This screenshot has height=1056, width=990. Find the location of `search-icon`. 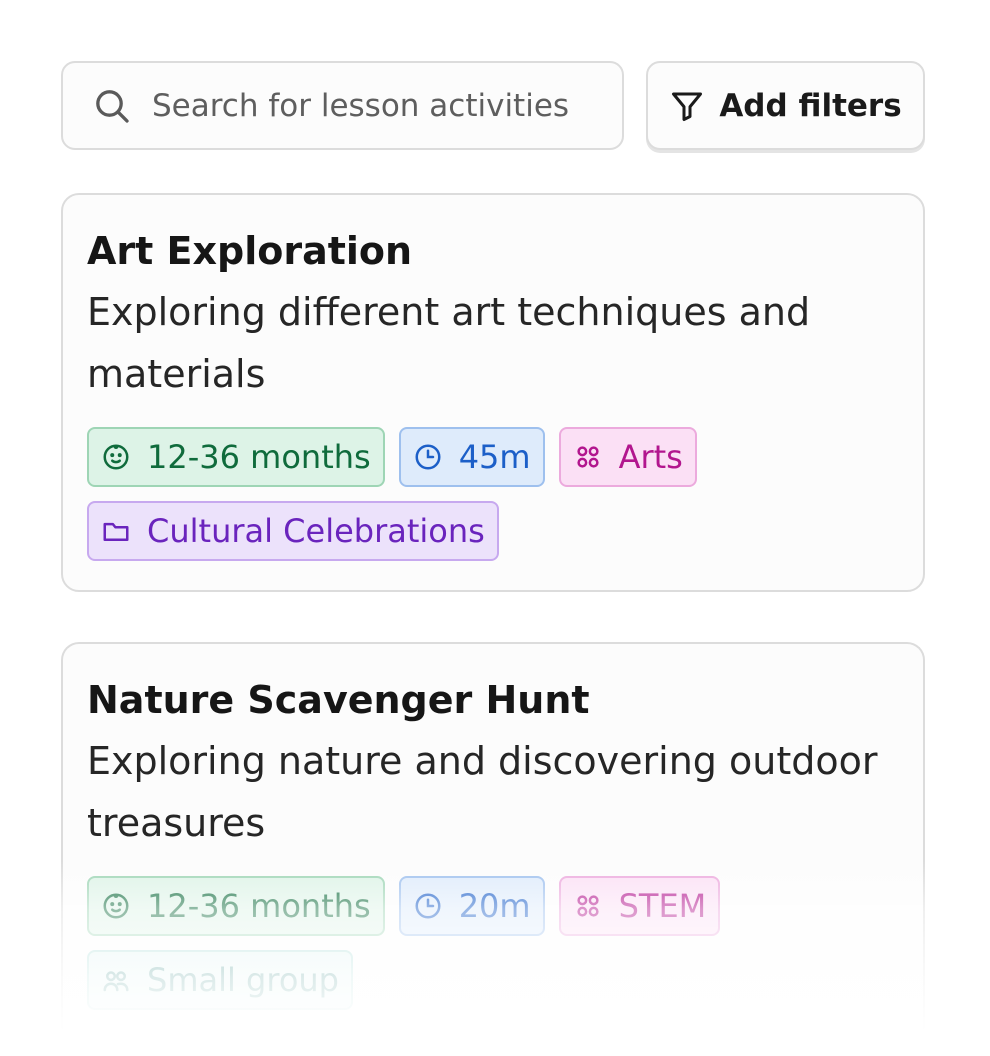

search-icon is located at coordinates (112, 106).